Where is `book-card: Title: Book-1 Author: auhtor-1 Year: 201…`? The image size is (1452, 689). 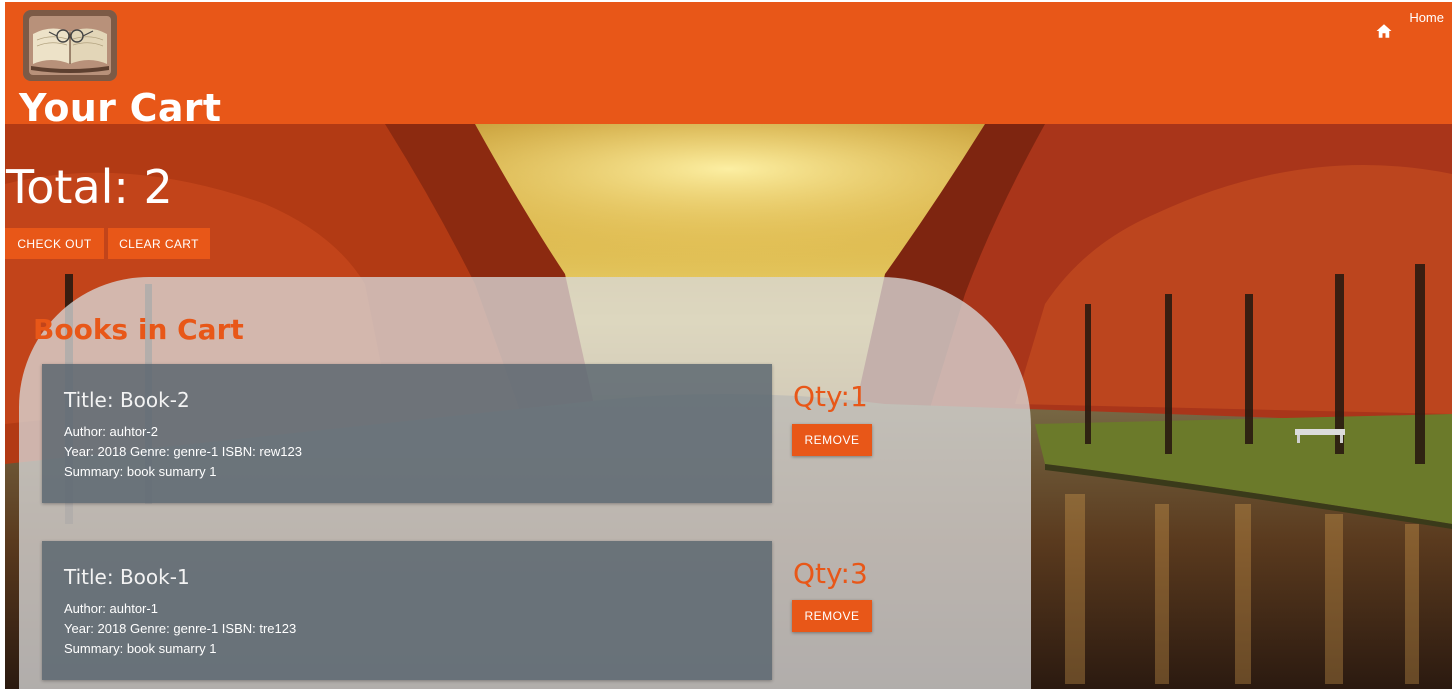 book-card: Title: Book-1 Author: auhtor-1 Year: 201… is located at coordinates (407, 610).